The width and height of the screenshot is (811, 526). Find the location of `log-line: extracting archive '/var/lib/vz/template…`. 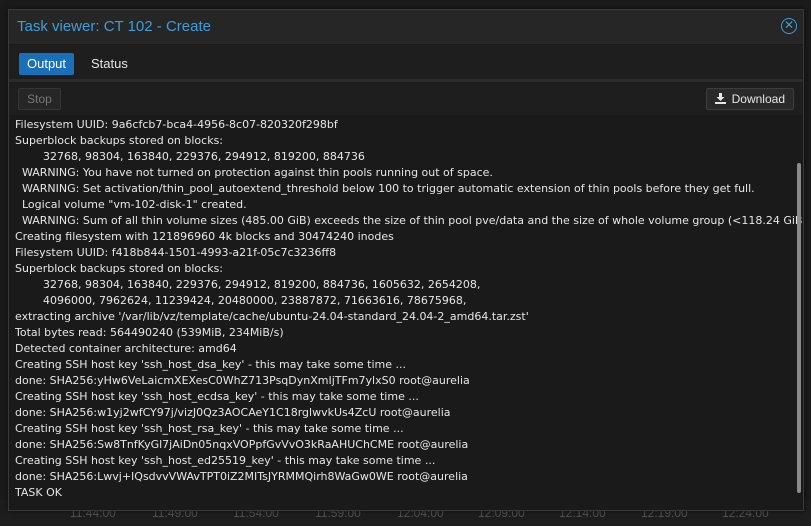

log-line: extracting archive '/var/lib/vz/template… is located at coordinates (272, 316).